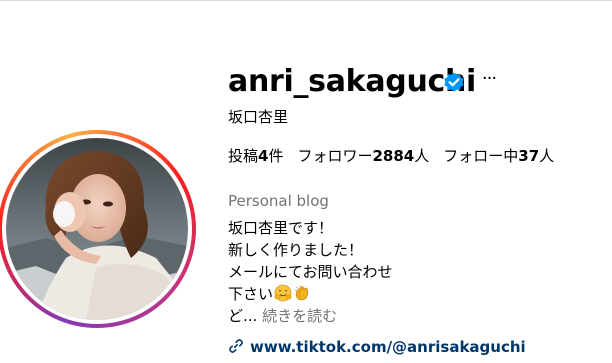  I want to click on bio-line: 新しく作りました！, so click(296, 250).